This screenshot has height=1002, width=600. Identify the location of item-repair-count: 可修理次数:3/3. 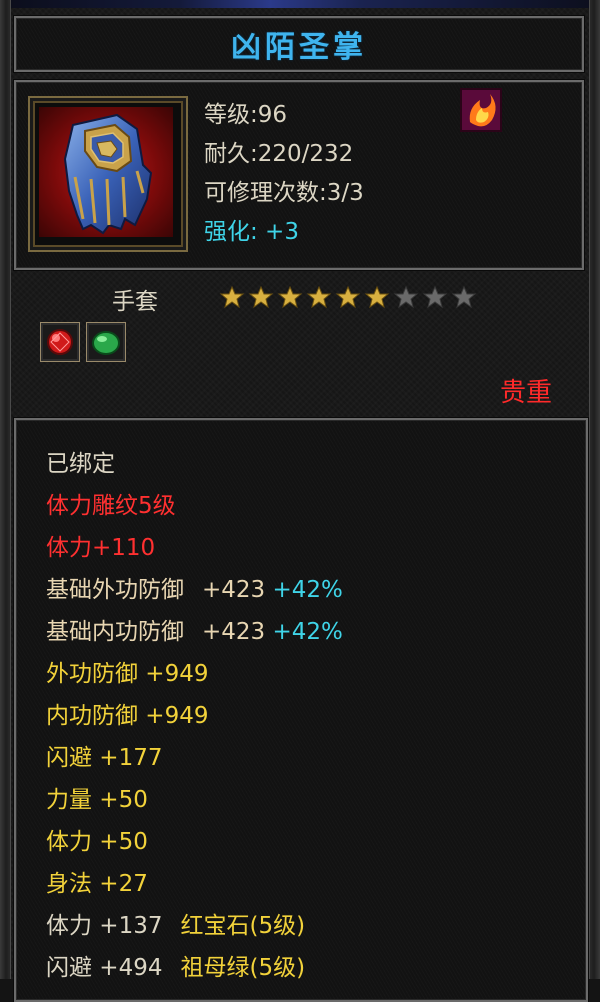
(284, 193).